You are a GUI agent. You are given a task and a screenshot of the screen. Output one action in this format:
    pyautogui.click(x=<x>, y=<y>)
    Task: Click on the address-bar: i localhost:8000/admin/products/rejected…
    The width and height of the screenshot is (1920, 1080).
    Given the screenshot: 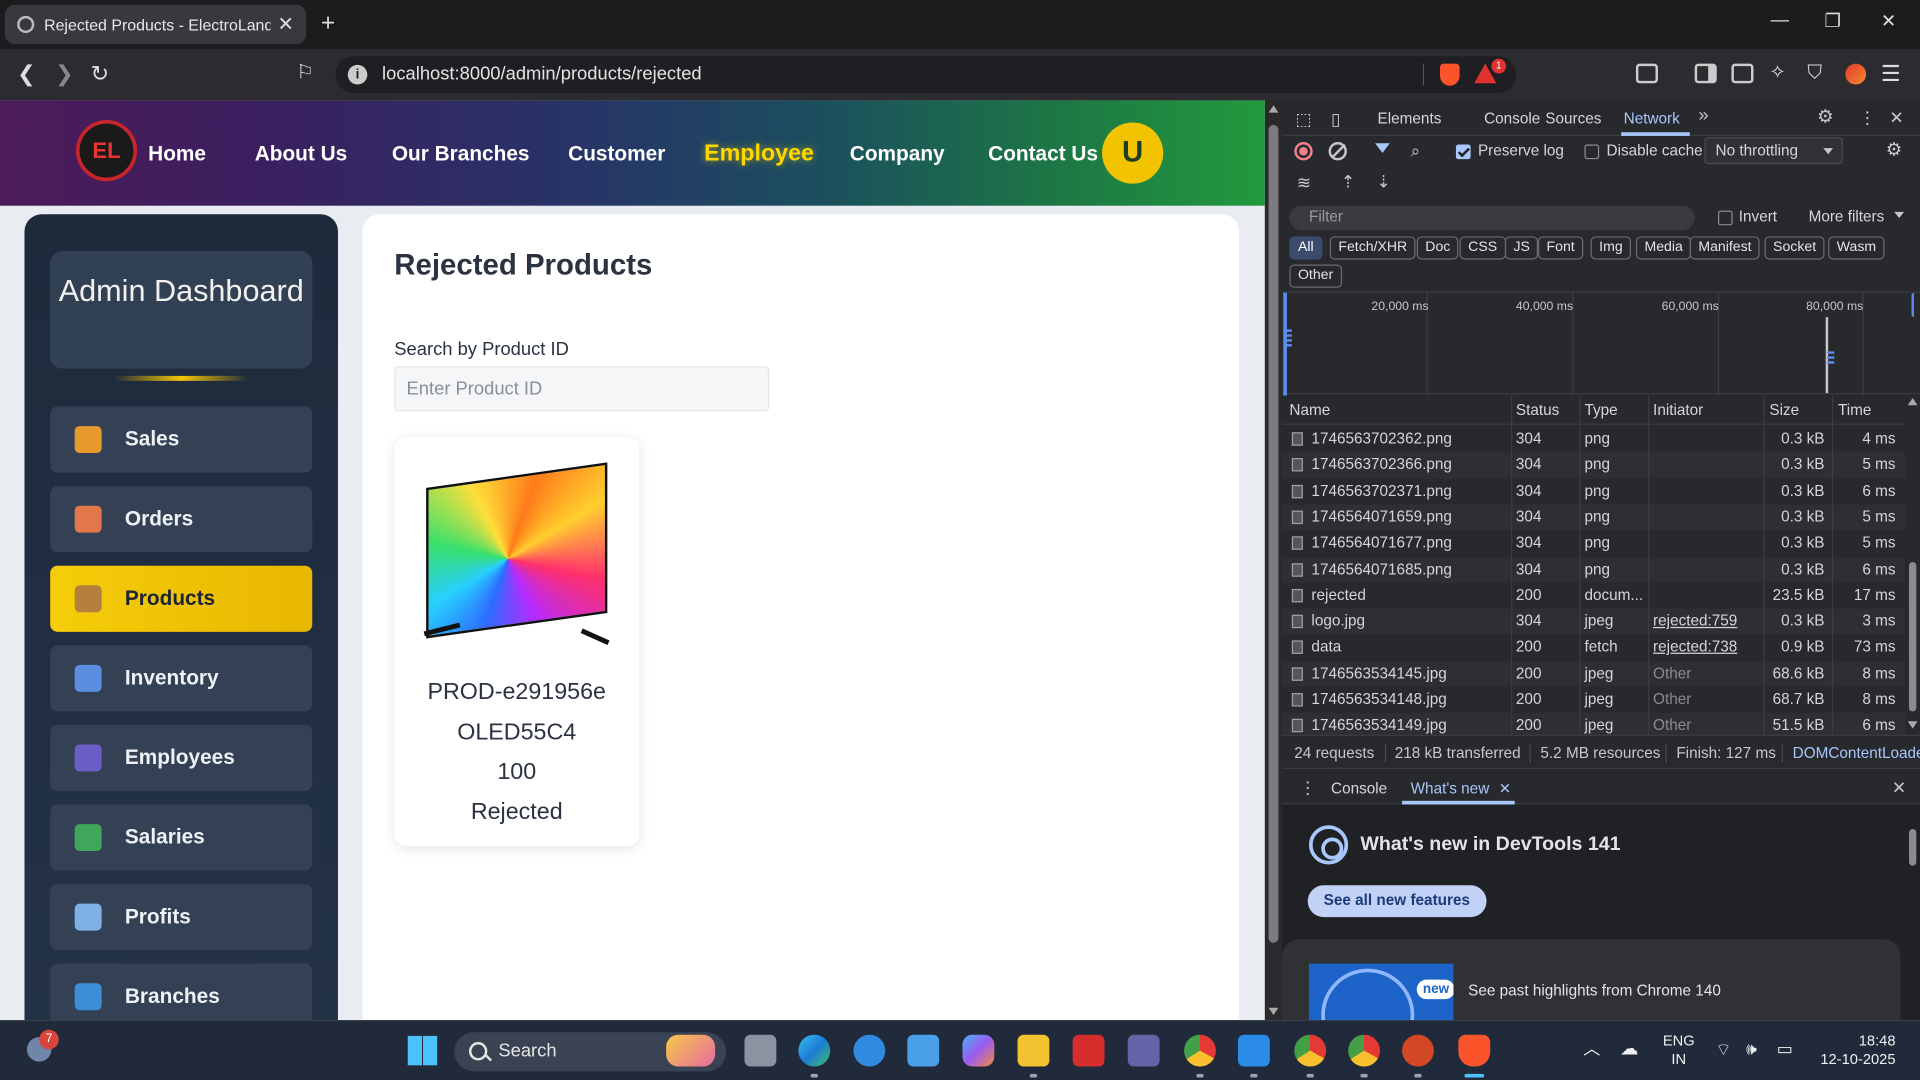 What is the action you would take?
    pyautogui.click(x=925, y=75)
    